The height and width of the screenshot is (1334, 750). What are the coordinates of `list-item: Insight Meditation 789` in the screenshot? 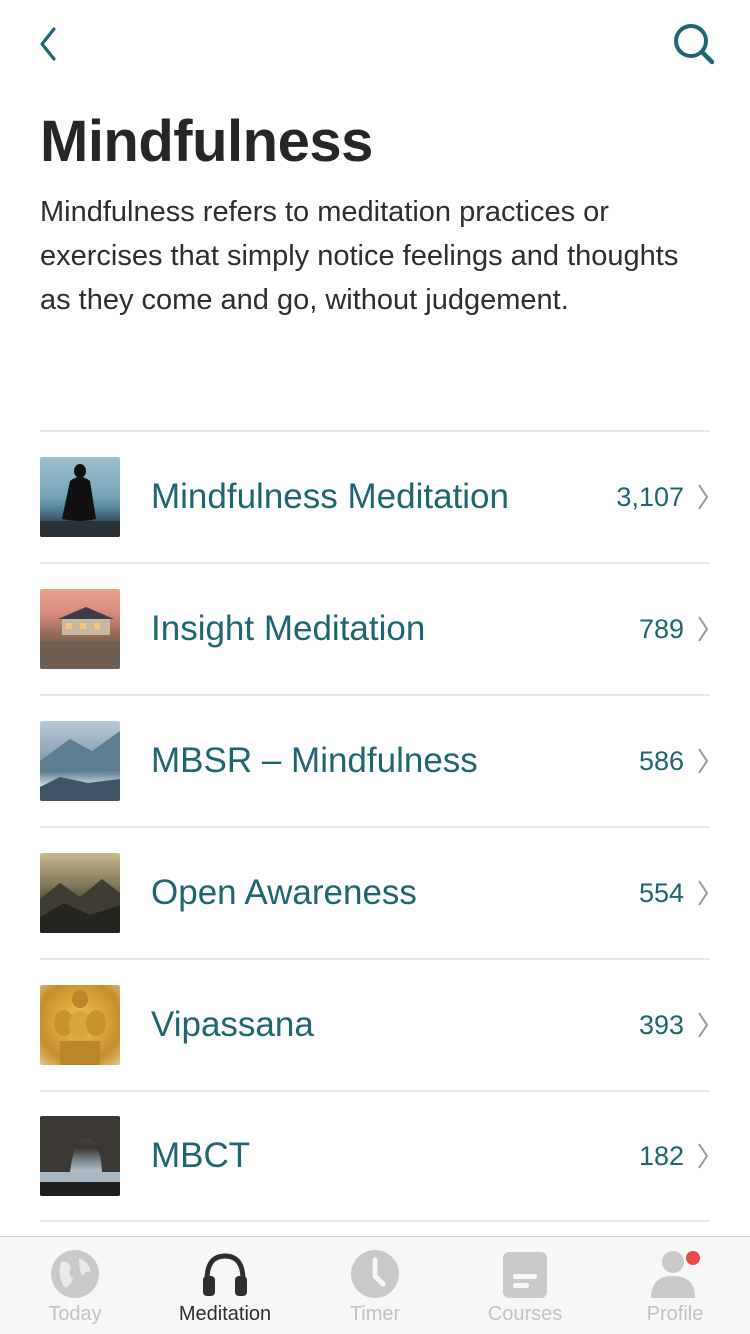 It's located at (375, 628).